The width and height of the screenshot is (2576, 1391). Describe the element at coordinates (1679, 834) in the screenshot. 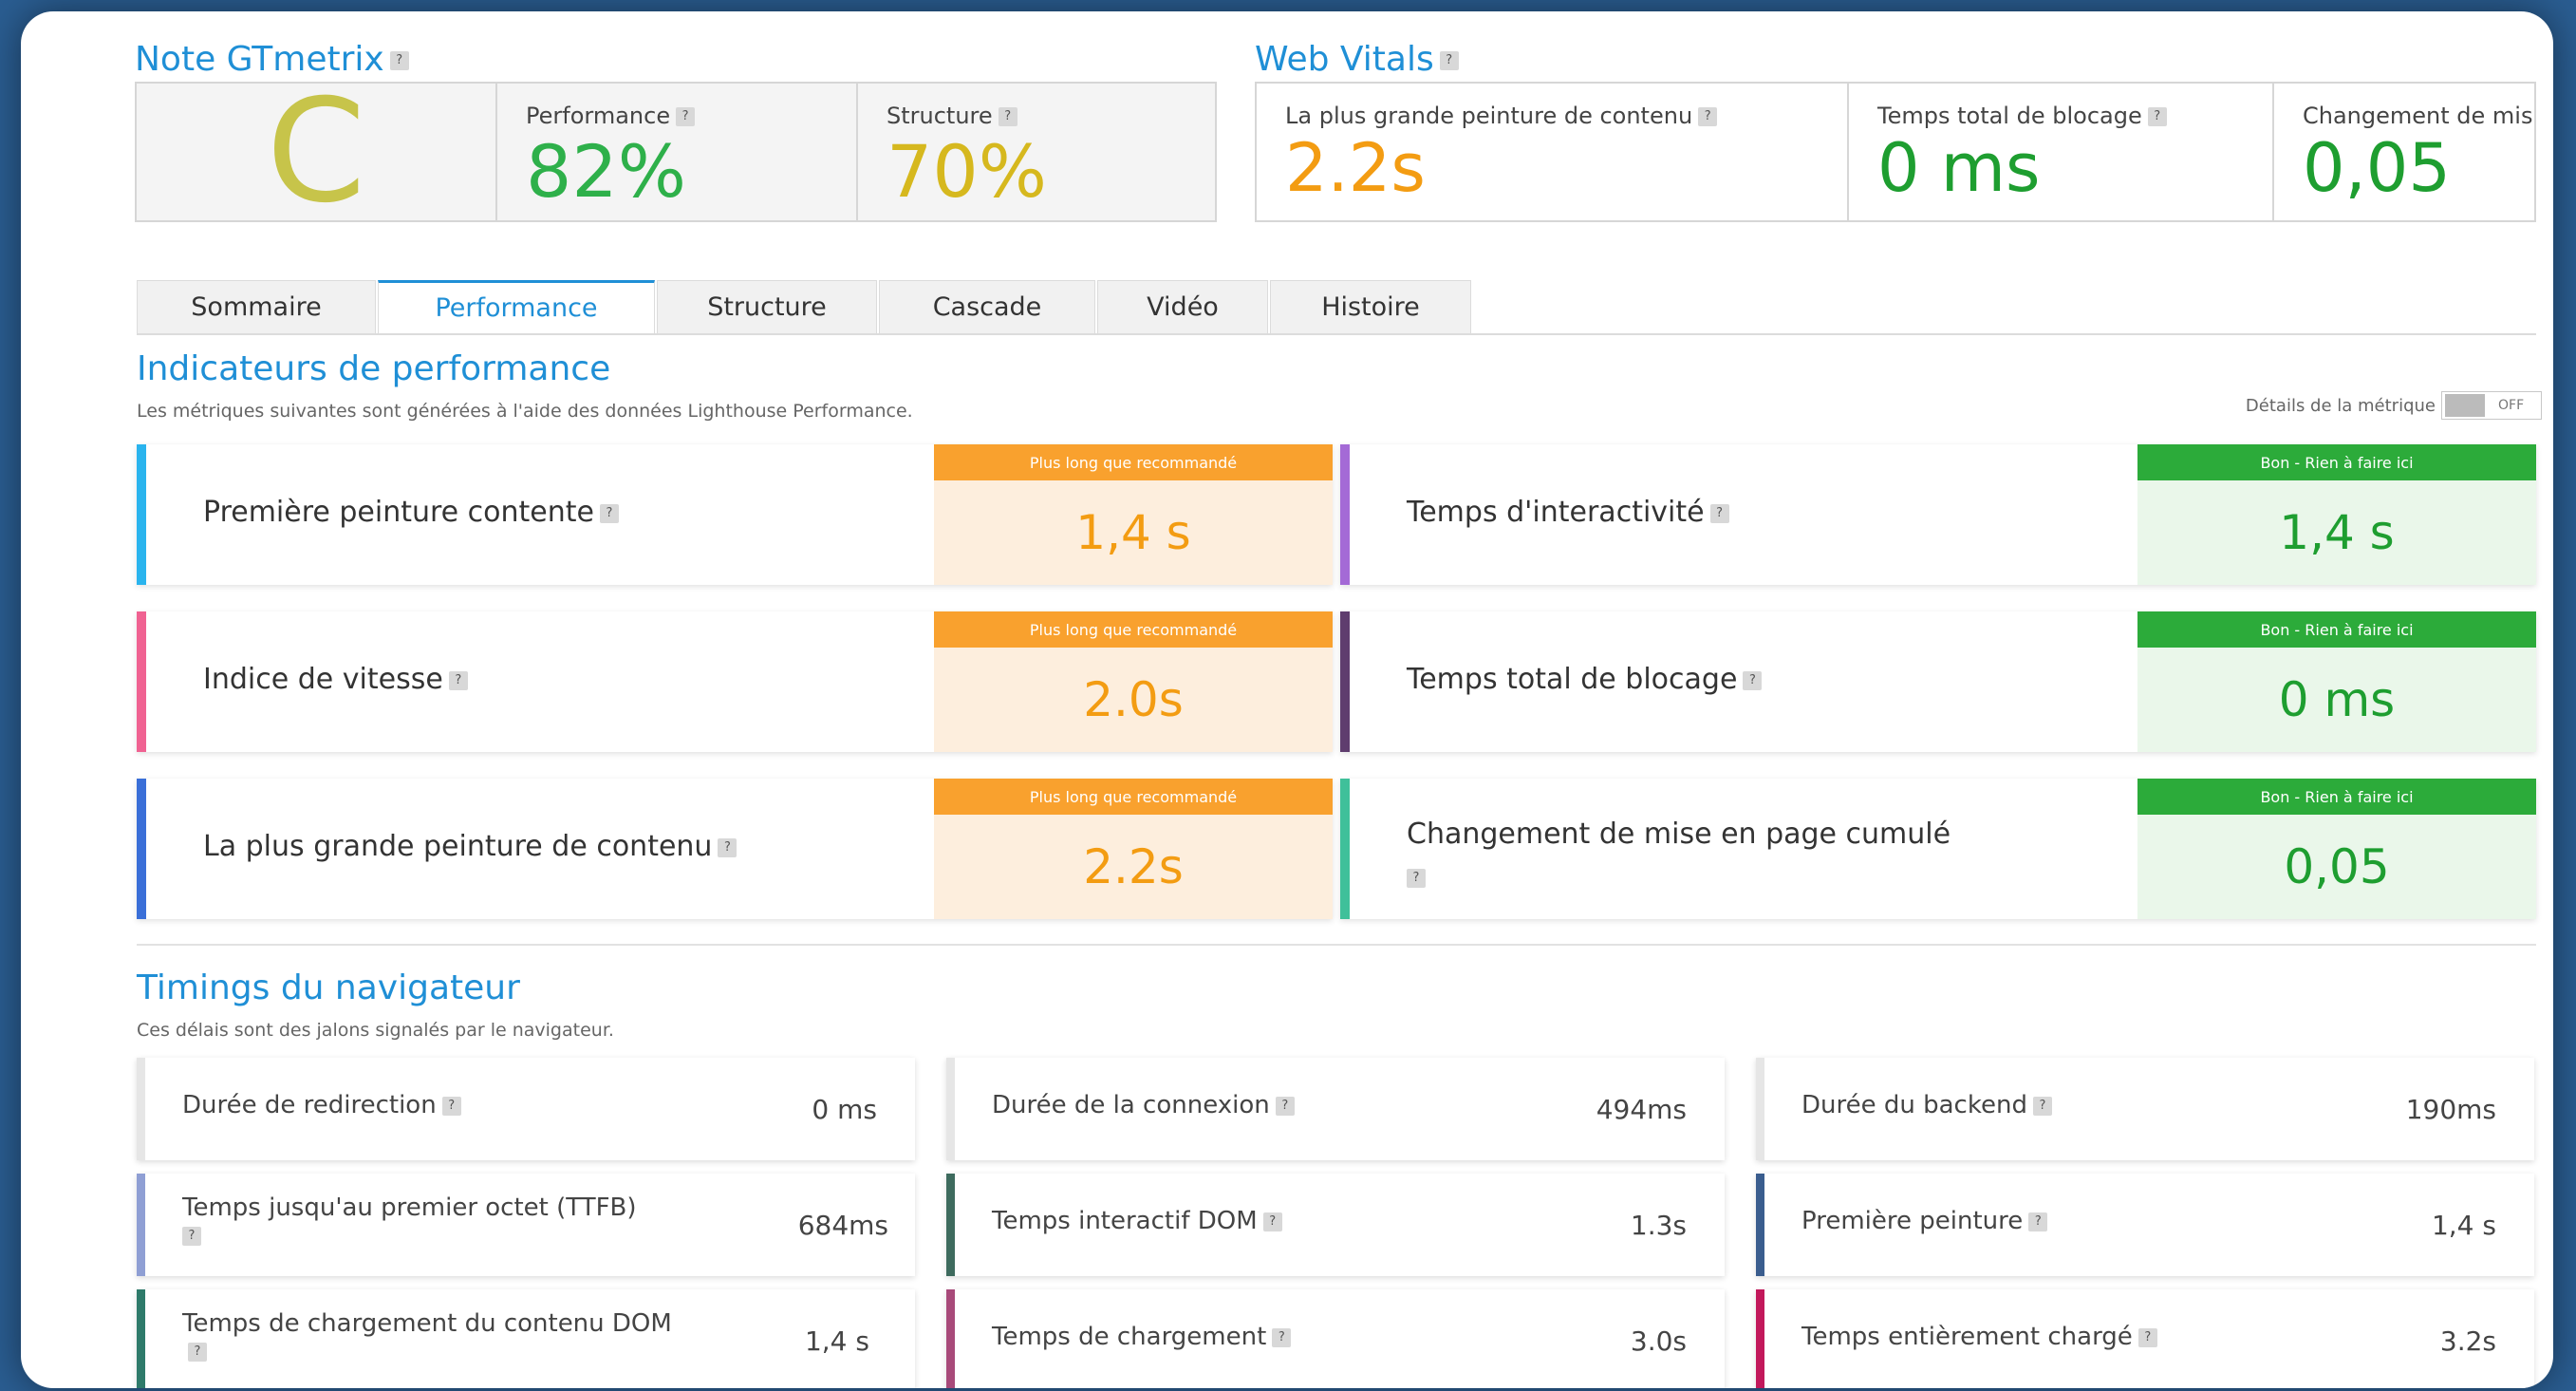

I see `metric-name-text: Changement de mise en page cumulé` at that location.